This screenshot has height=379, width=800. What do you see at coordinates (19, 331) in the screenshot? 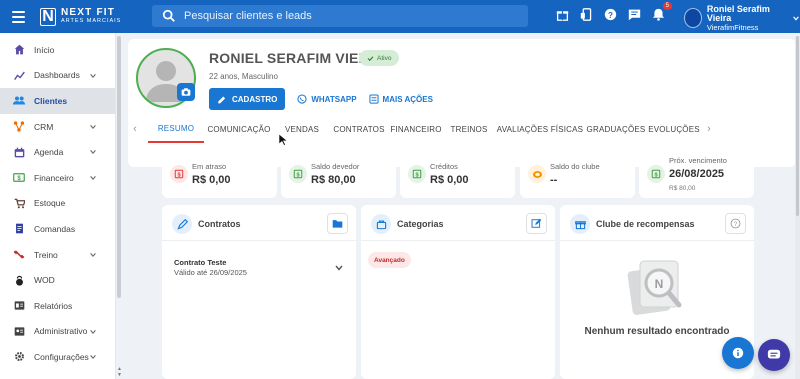
I see `admin-icon` at bounding box center [19, 331].